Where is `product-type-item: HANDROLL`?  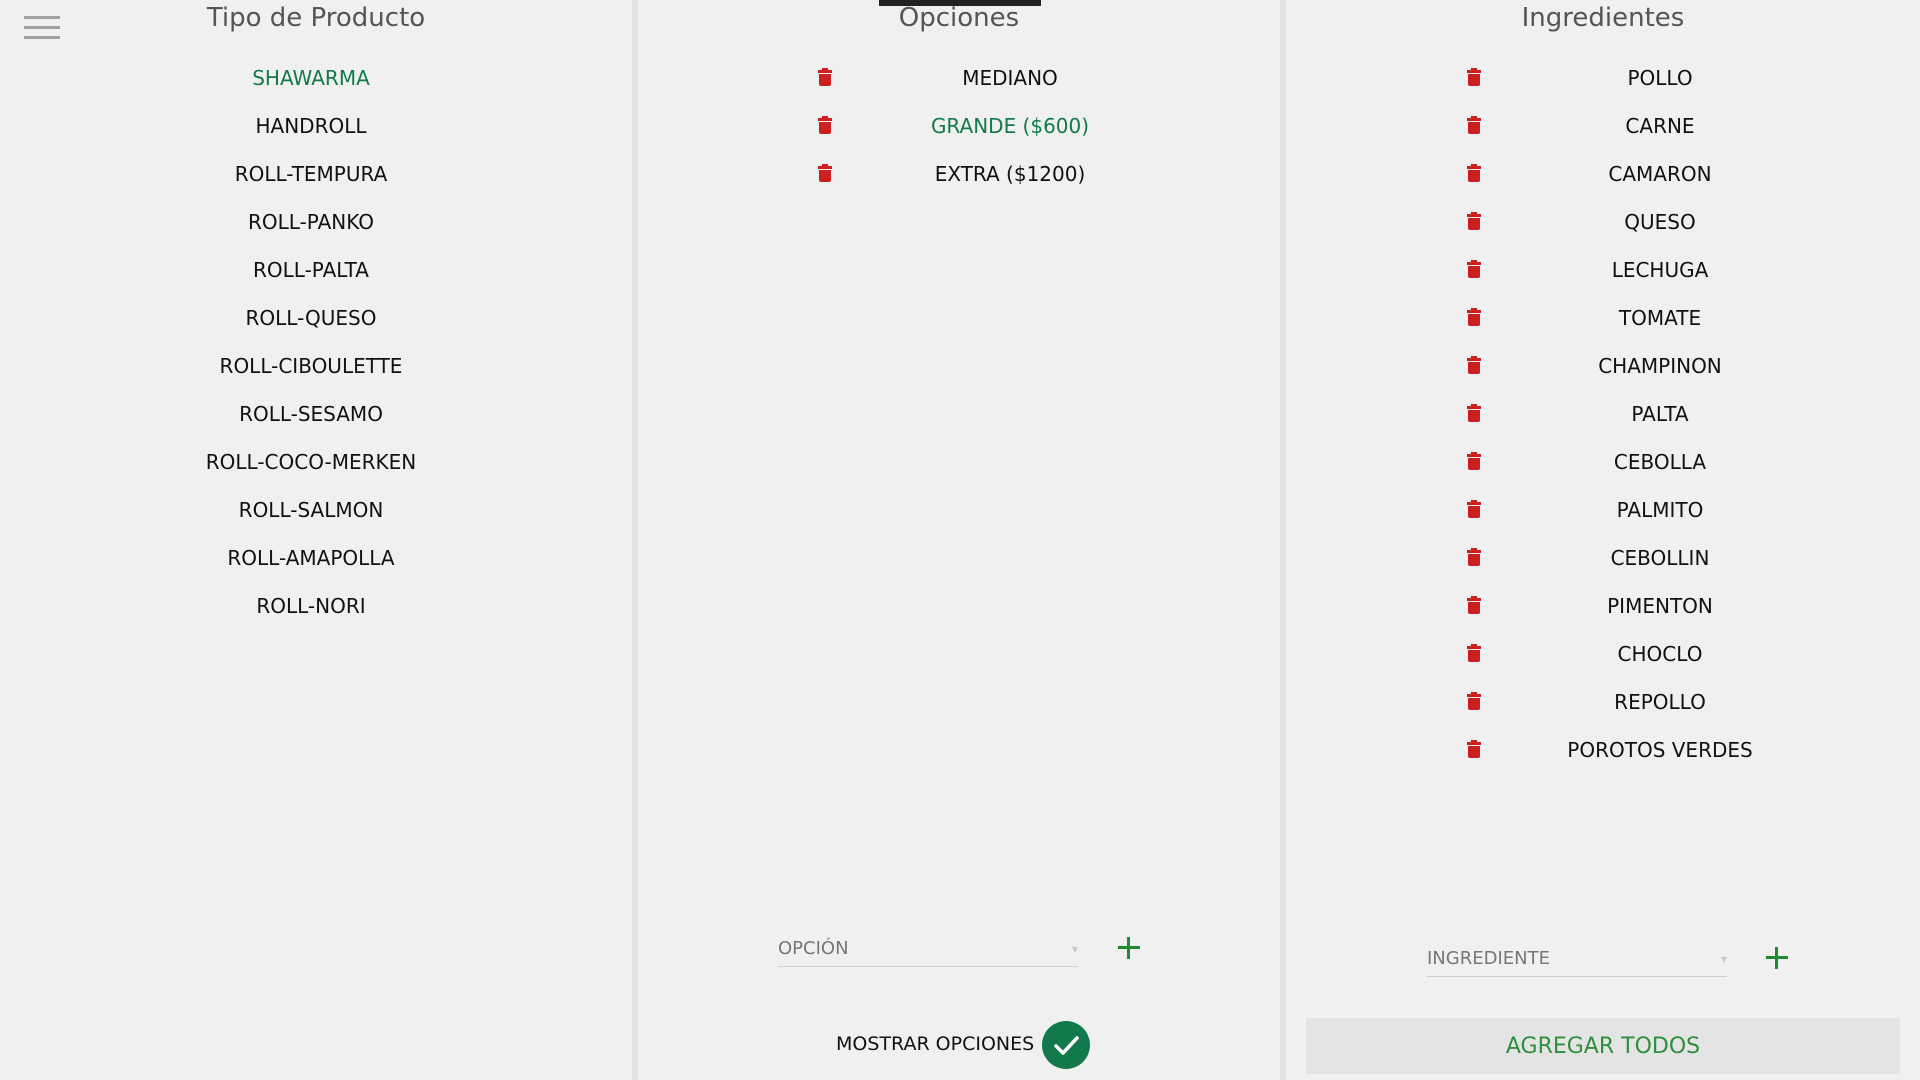 product-type-item: HANDROLL is located at coordinates (311, 126).